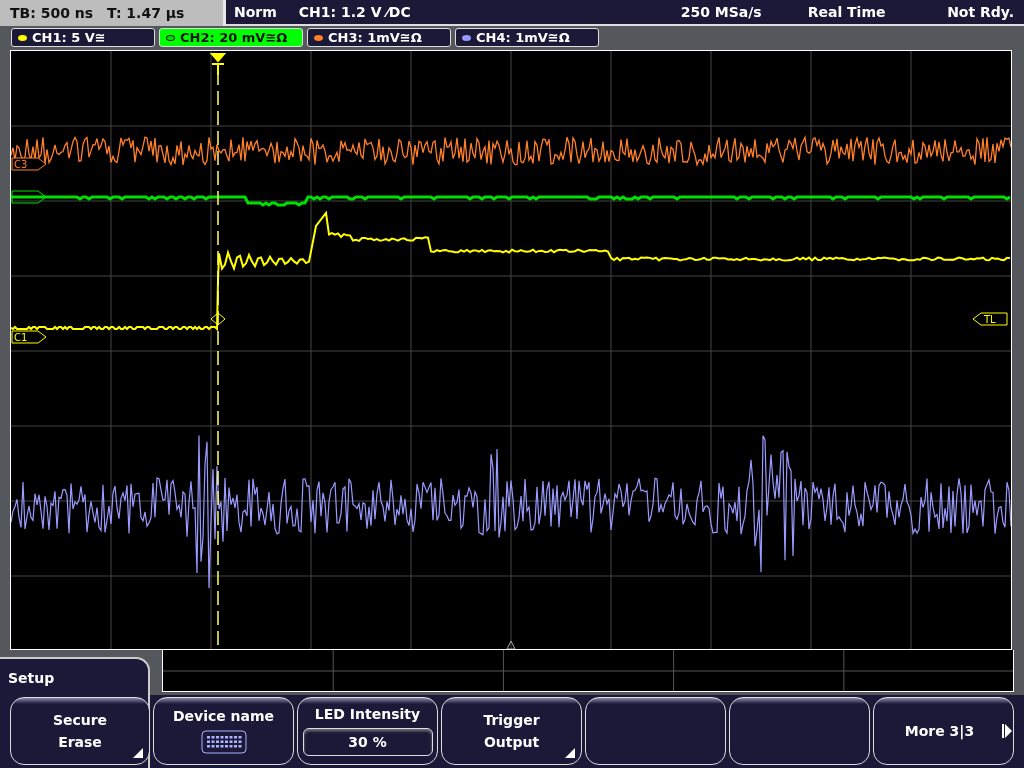 The image size is (1024, 768). I want to click on softkey: LED Intensity 30 %, so click(367, 731).